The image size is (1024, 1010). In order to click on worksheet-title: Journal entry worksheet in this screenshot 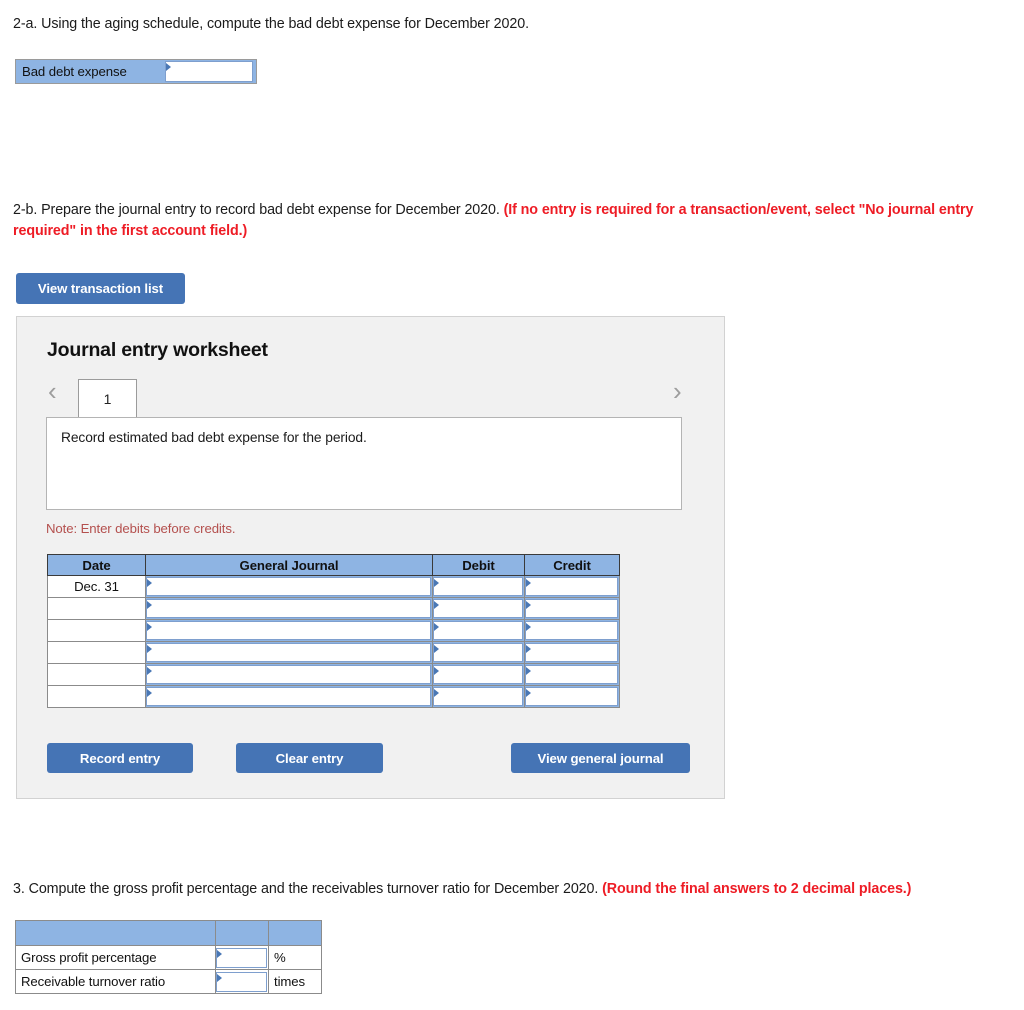, I will do `click(157, 350)`.